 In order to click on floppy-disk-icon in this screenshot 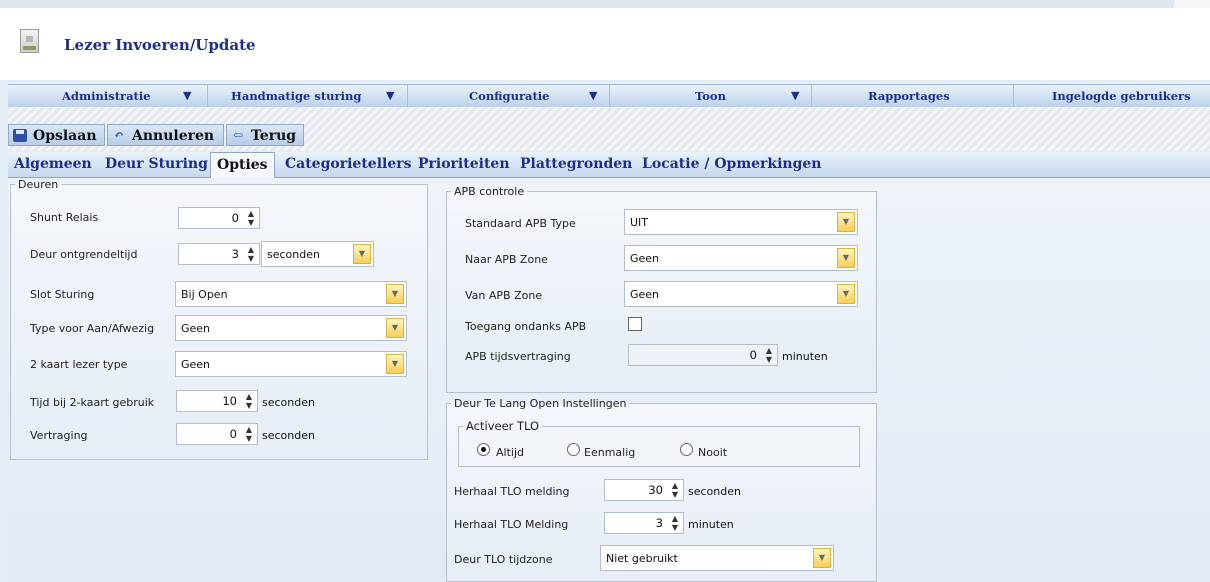, I will do `click(20, 135)`.